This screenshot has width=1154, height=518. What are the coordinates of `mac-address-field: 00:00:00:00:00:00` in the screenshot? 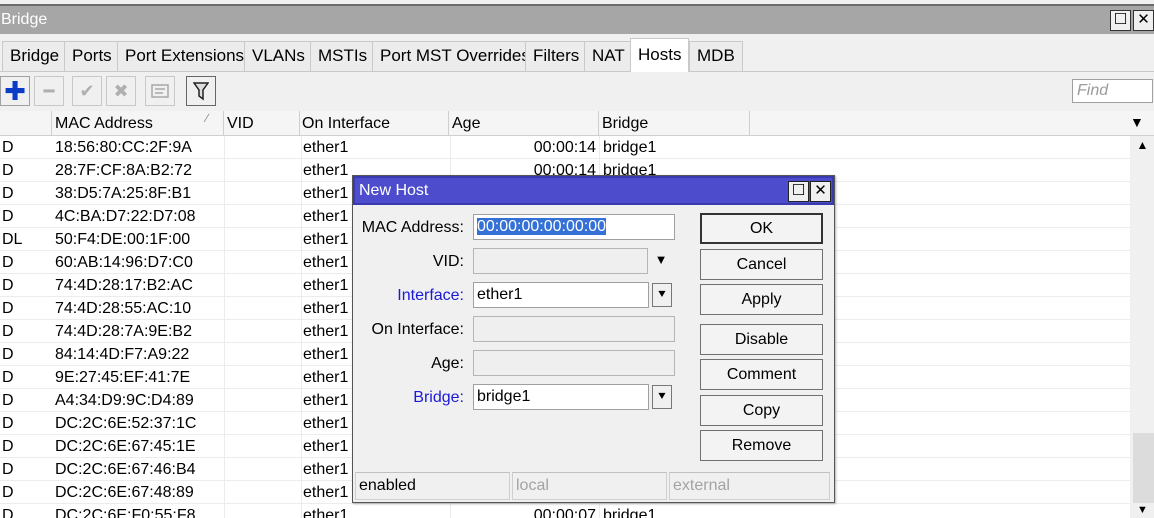 It's located at (574, 227).